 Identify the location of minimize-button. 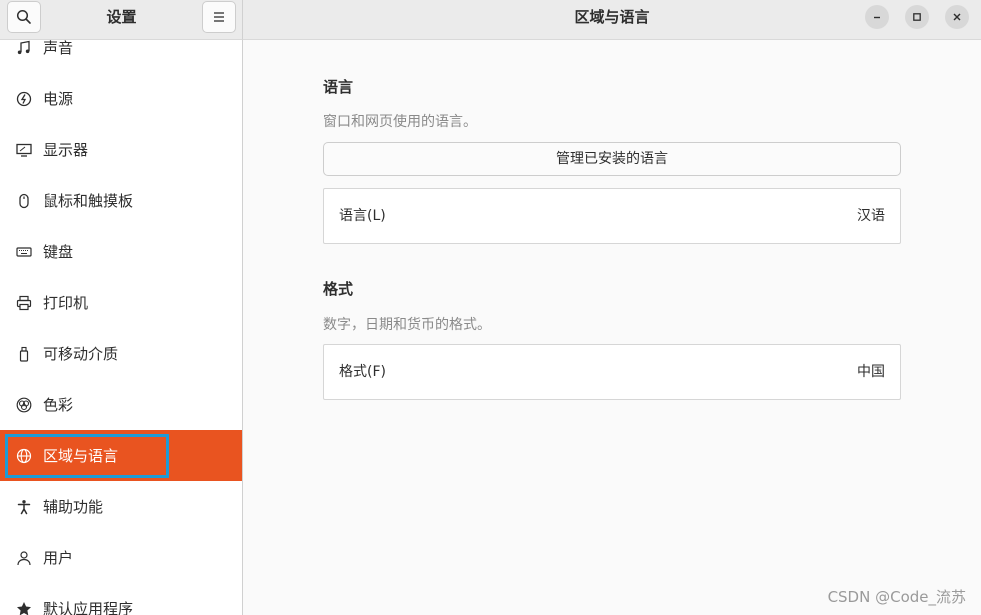
(877, 17).